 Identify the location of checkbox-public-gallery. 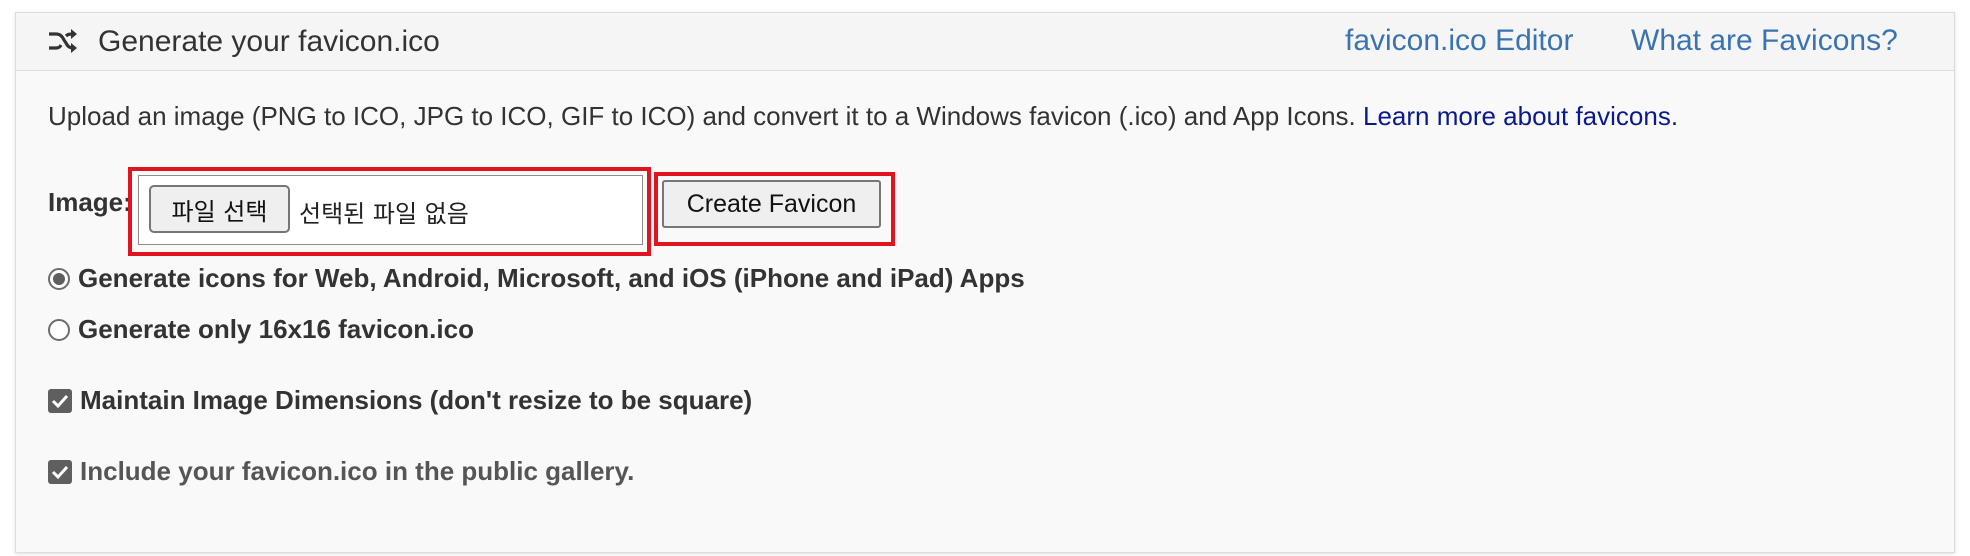
(60, 471).